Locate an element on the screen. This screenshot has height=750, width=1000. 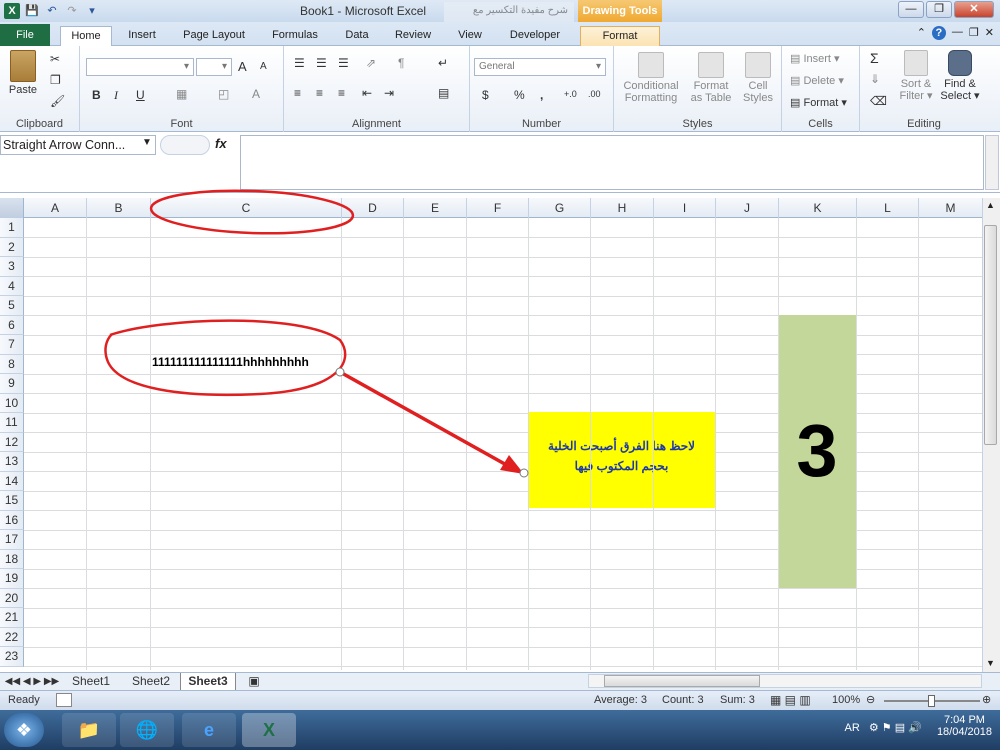
column-header-g: G is located at coordinates (560, 208).